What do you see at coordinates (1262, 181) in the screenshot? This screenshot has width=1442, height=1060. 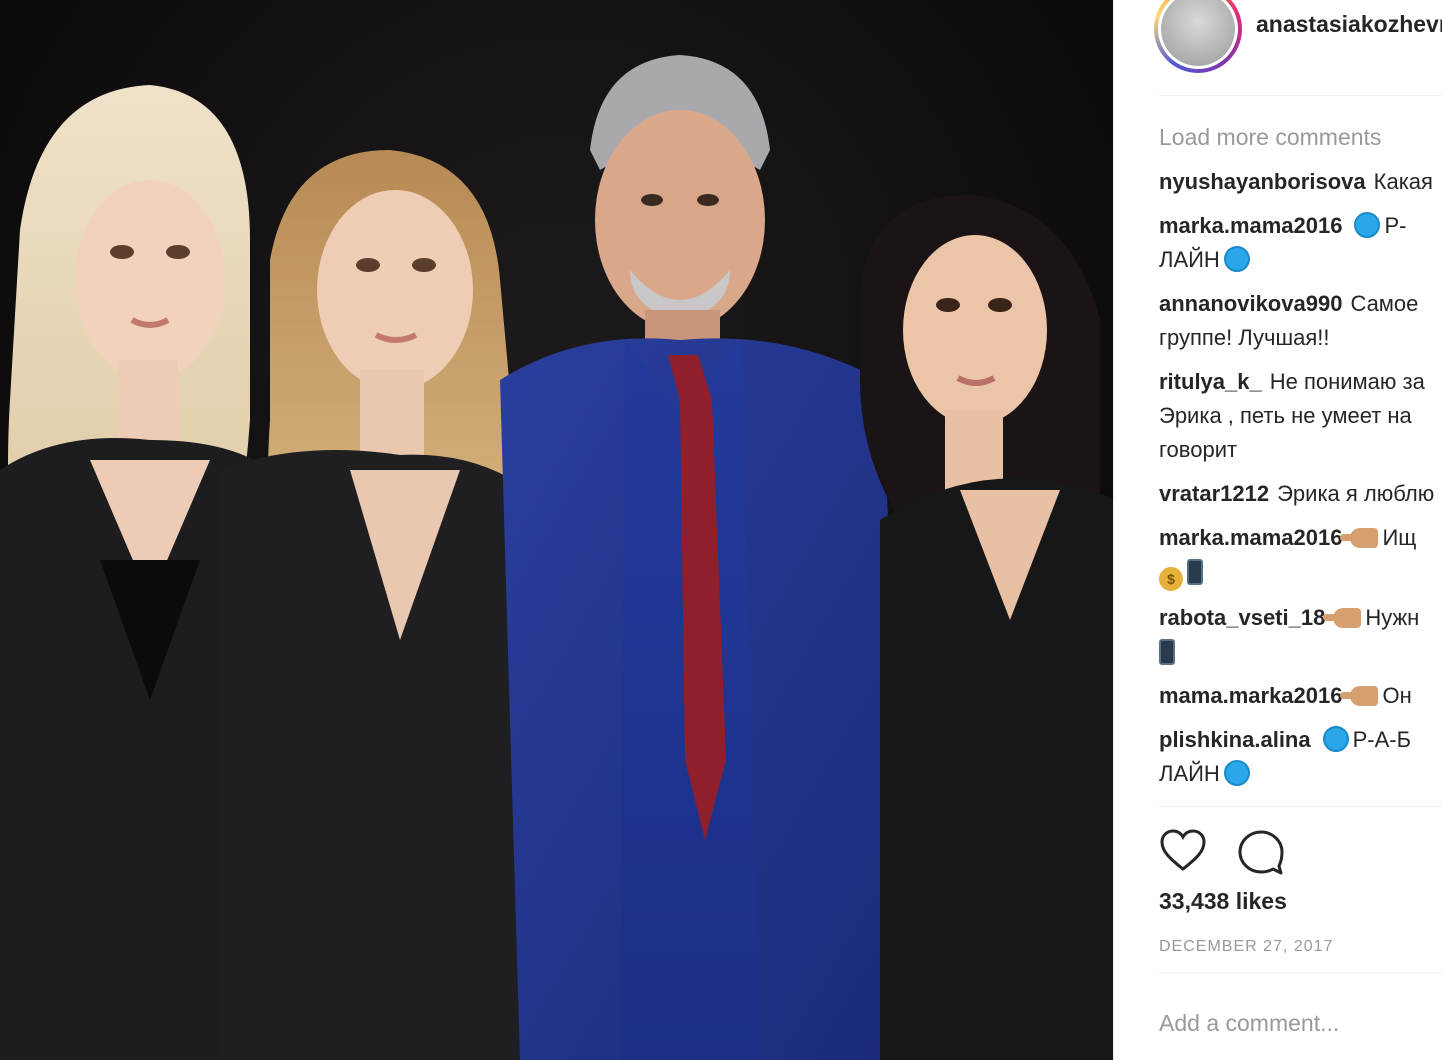 I see `comment-username: nyushayanborisova` at bounding box center [1262, 181].